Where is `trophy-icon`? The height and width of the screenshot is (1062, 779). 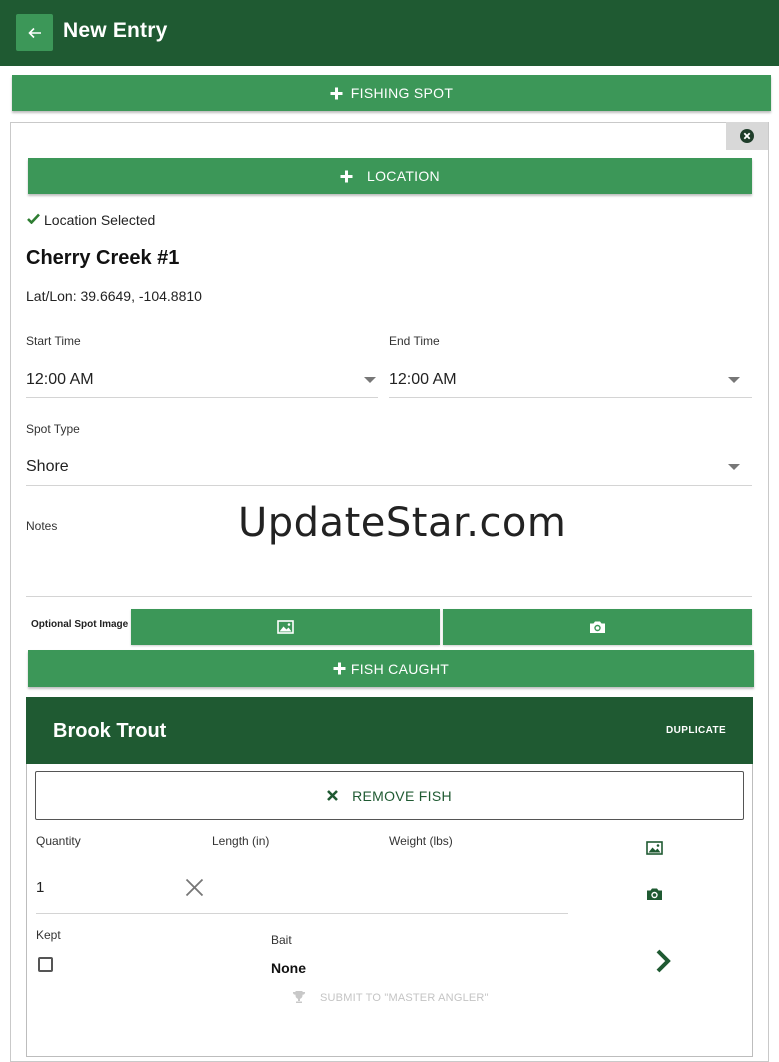 trophy-icon is located at coordinates (299, 997).